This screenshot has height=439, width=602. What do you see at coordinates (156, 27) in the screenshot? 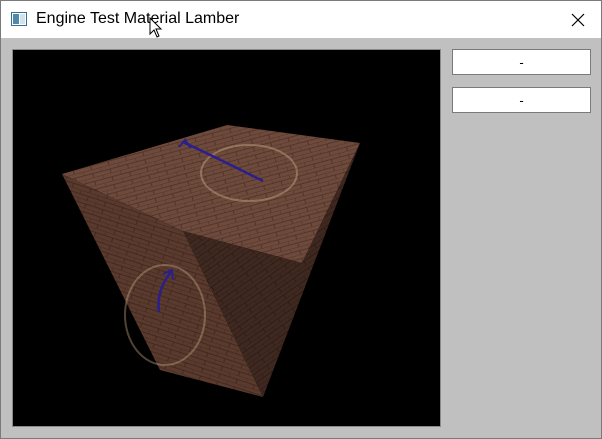
I see `mouse-cursor-icon` at bounding box center [156, 27].